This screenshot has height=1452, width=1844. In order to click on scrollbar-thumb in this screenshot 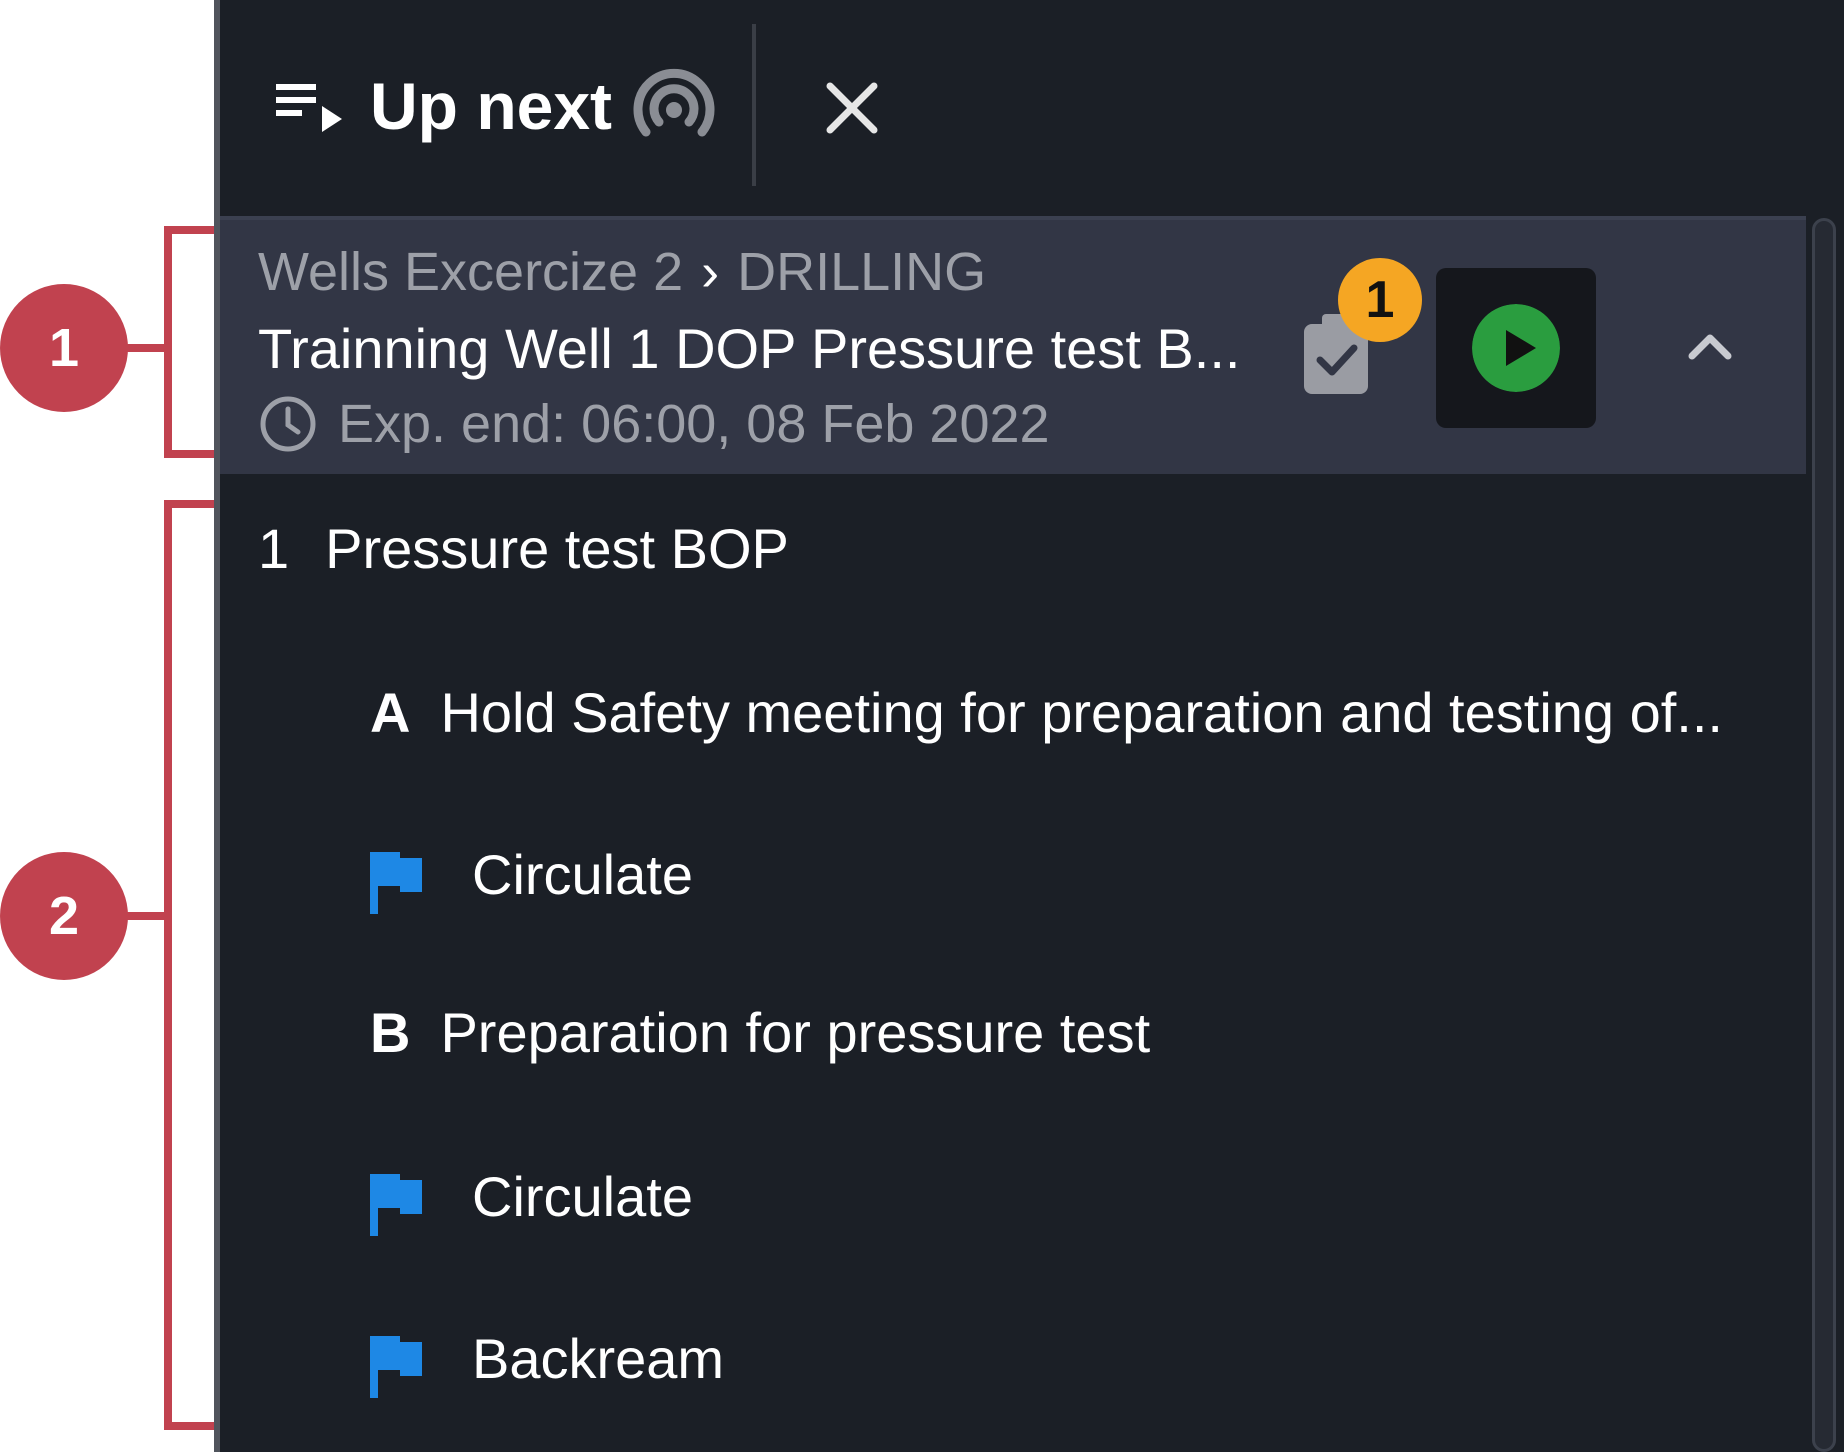, I will do `click(1824, 835)`.